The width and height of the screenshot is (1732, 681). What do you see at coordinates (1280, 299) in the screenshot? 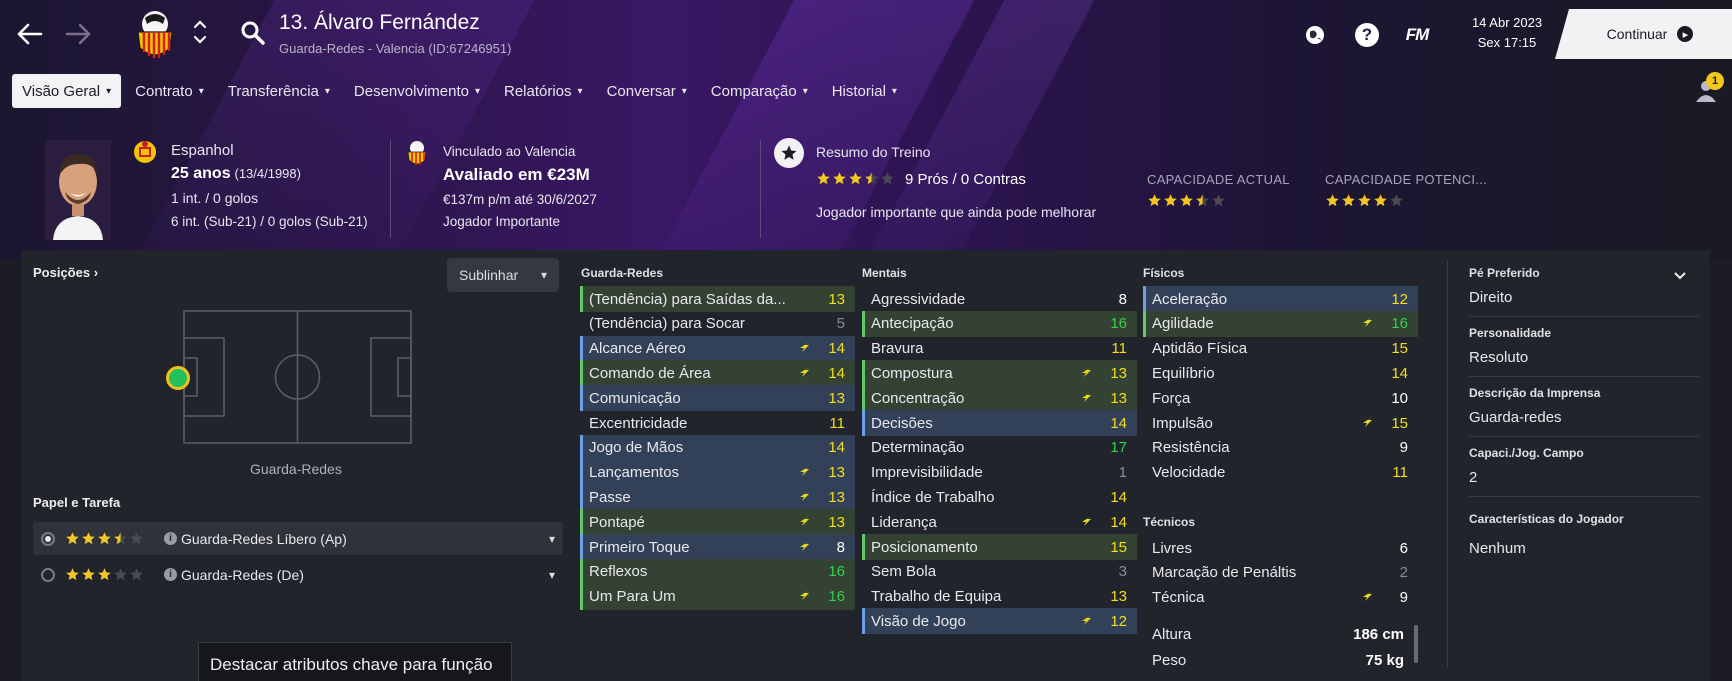
I see `attribute-row: Aceleração 12` at bounding box center [1280, 299].